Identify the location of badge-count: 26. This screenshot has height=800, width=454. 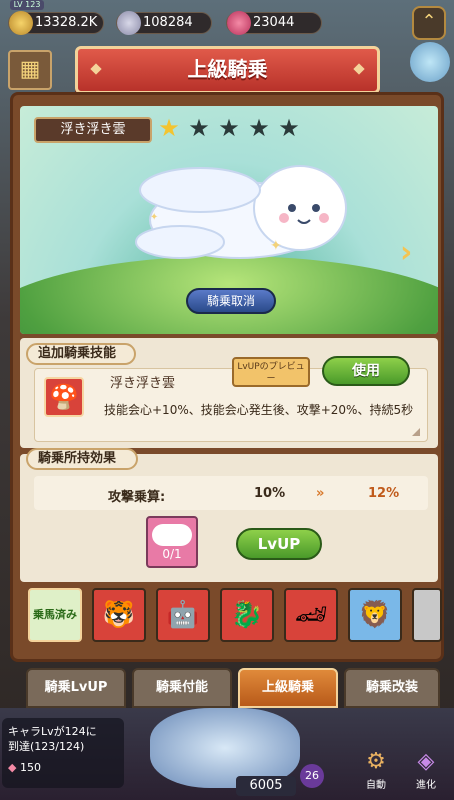
(312, 776).